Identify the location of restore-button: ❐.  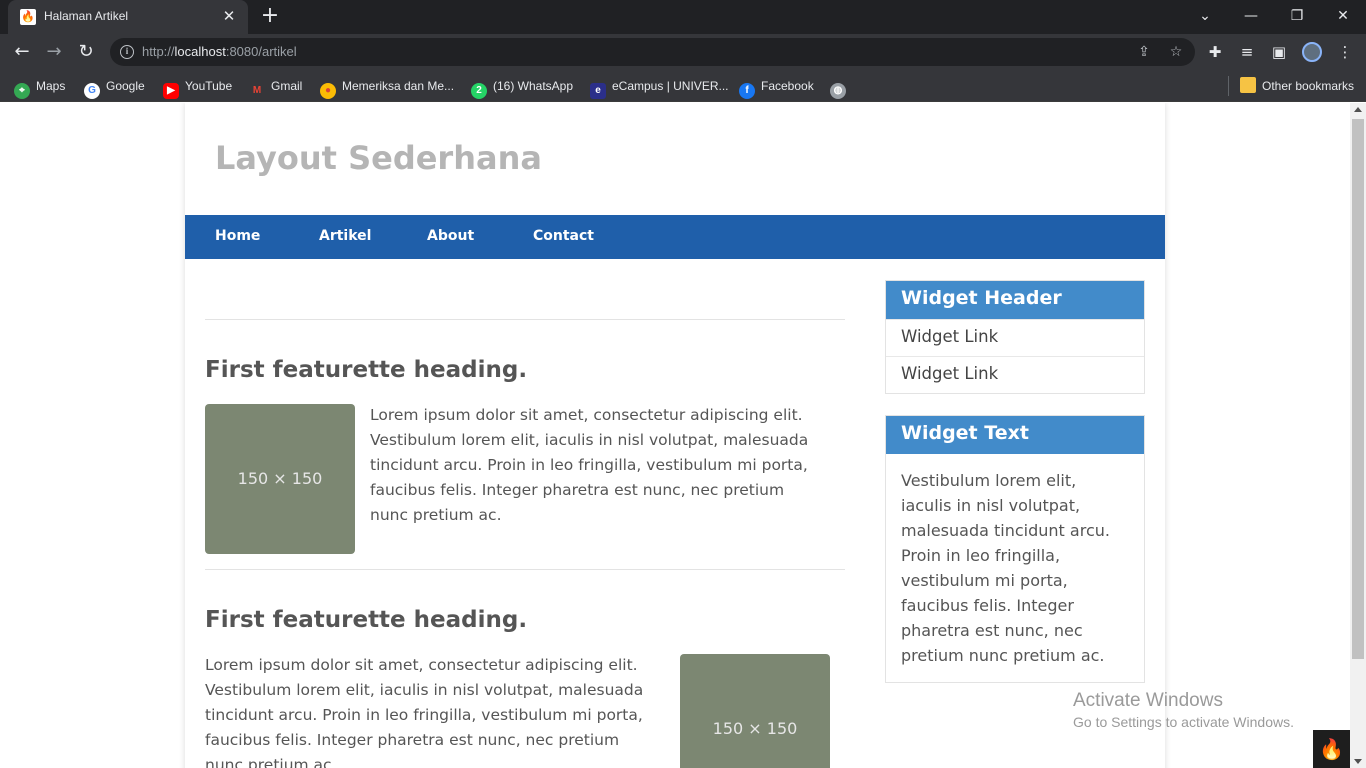
(1297, 16).